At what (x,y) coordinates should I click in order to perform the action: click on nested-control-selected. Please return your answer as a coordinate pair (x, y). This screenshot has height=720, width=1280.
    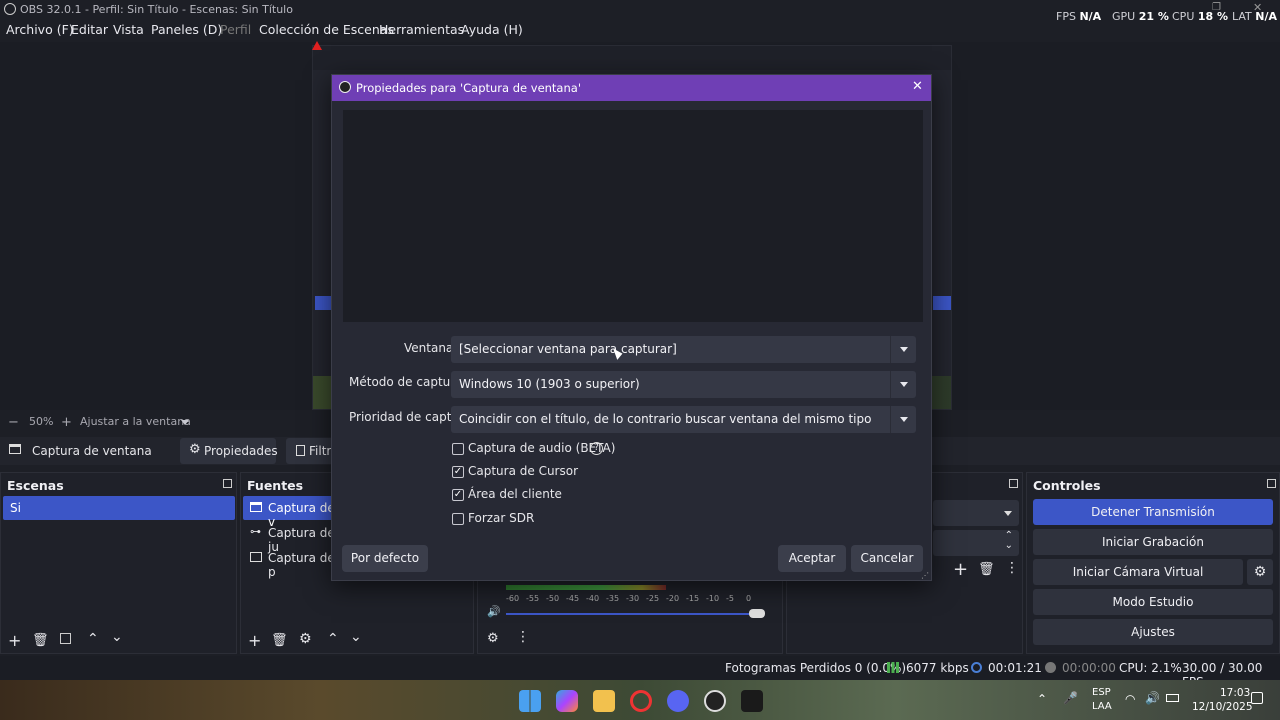
    Looking at the image, I should click on (942, 303).